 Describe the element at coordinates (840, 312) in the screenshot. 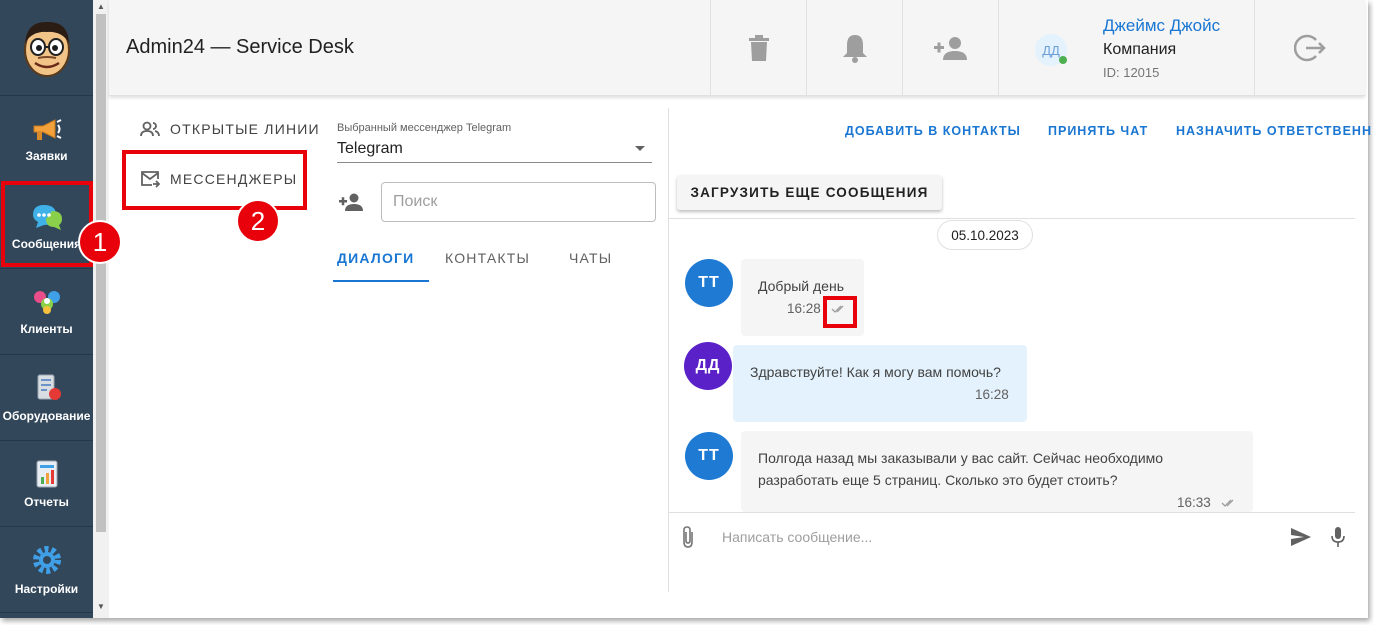

I see `annotation-highlight-read-status` at that location.